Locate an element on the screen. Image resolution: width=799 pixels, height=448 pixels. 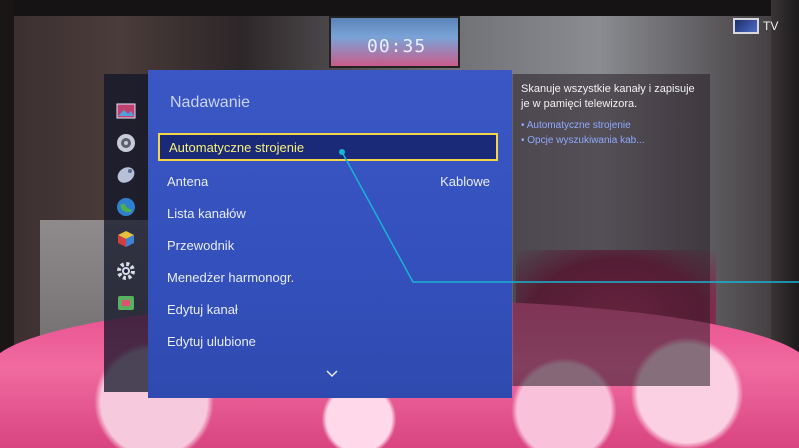
menu-item-label: Przewodnik is located at coordinates (201, 245).